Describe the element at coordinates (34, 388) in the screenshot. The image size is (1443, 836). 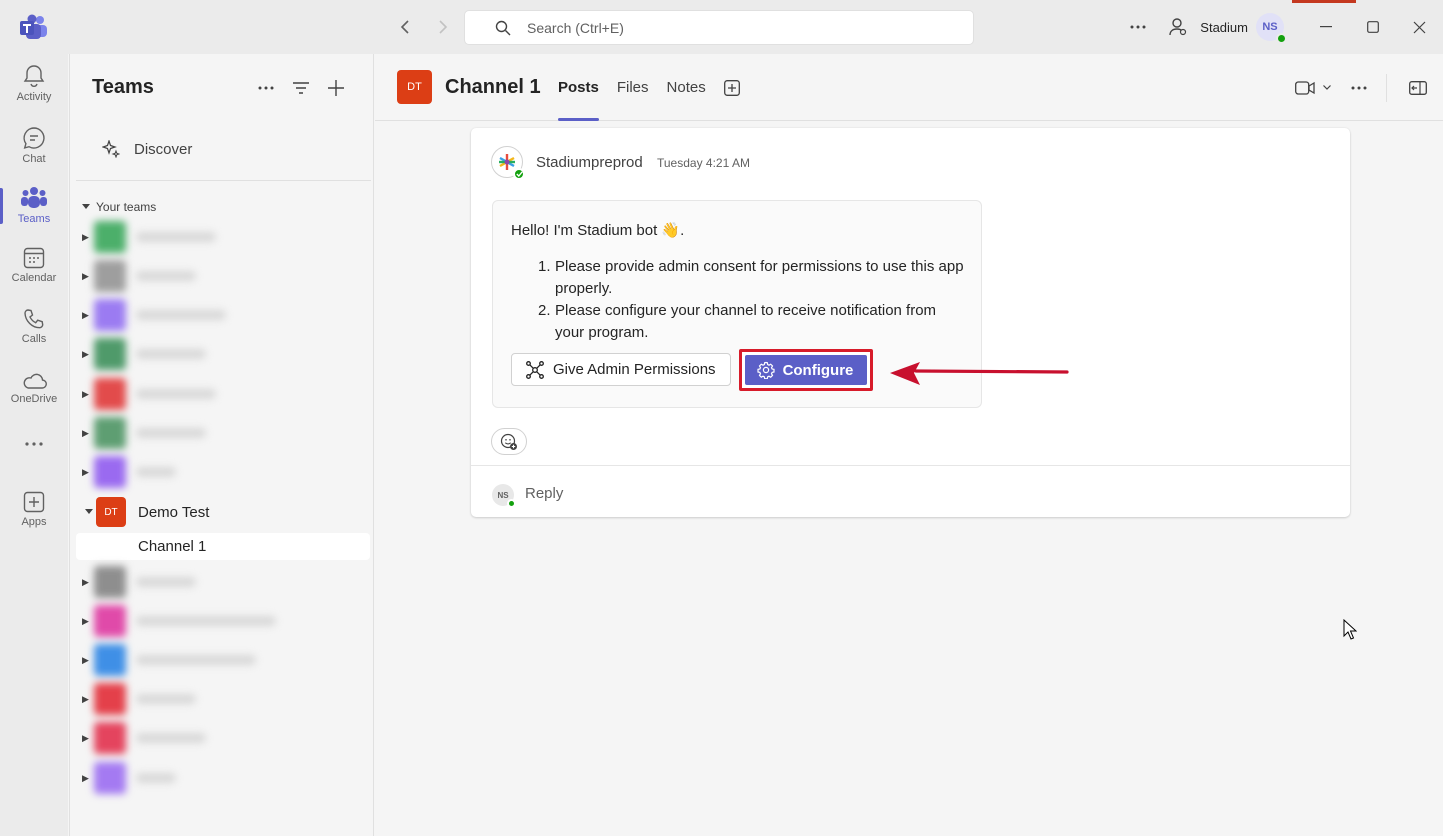
I see `rail-item-onedrive: OneDrive` at that location.